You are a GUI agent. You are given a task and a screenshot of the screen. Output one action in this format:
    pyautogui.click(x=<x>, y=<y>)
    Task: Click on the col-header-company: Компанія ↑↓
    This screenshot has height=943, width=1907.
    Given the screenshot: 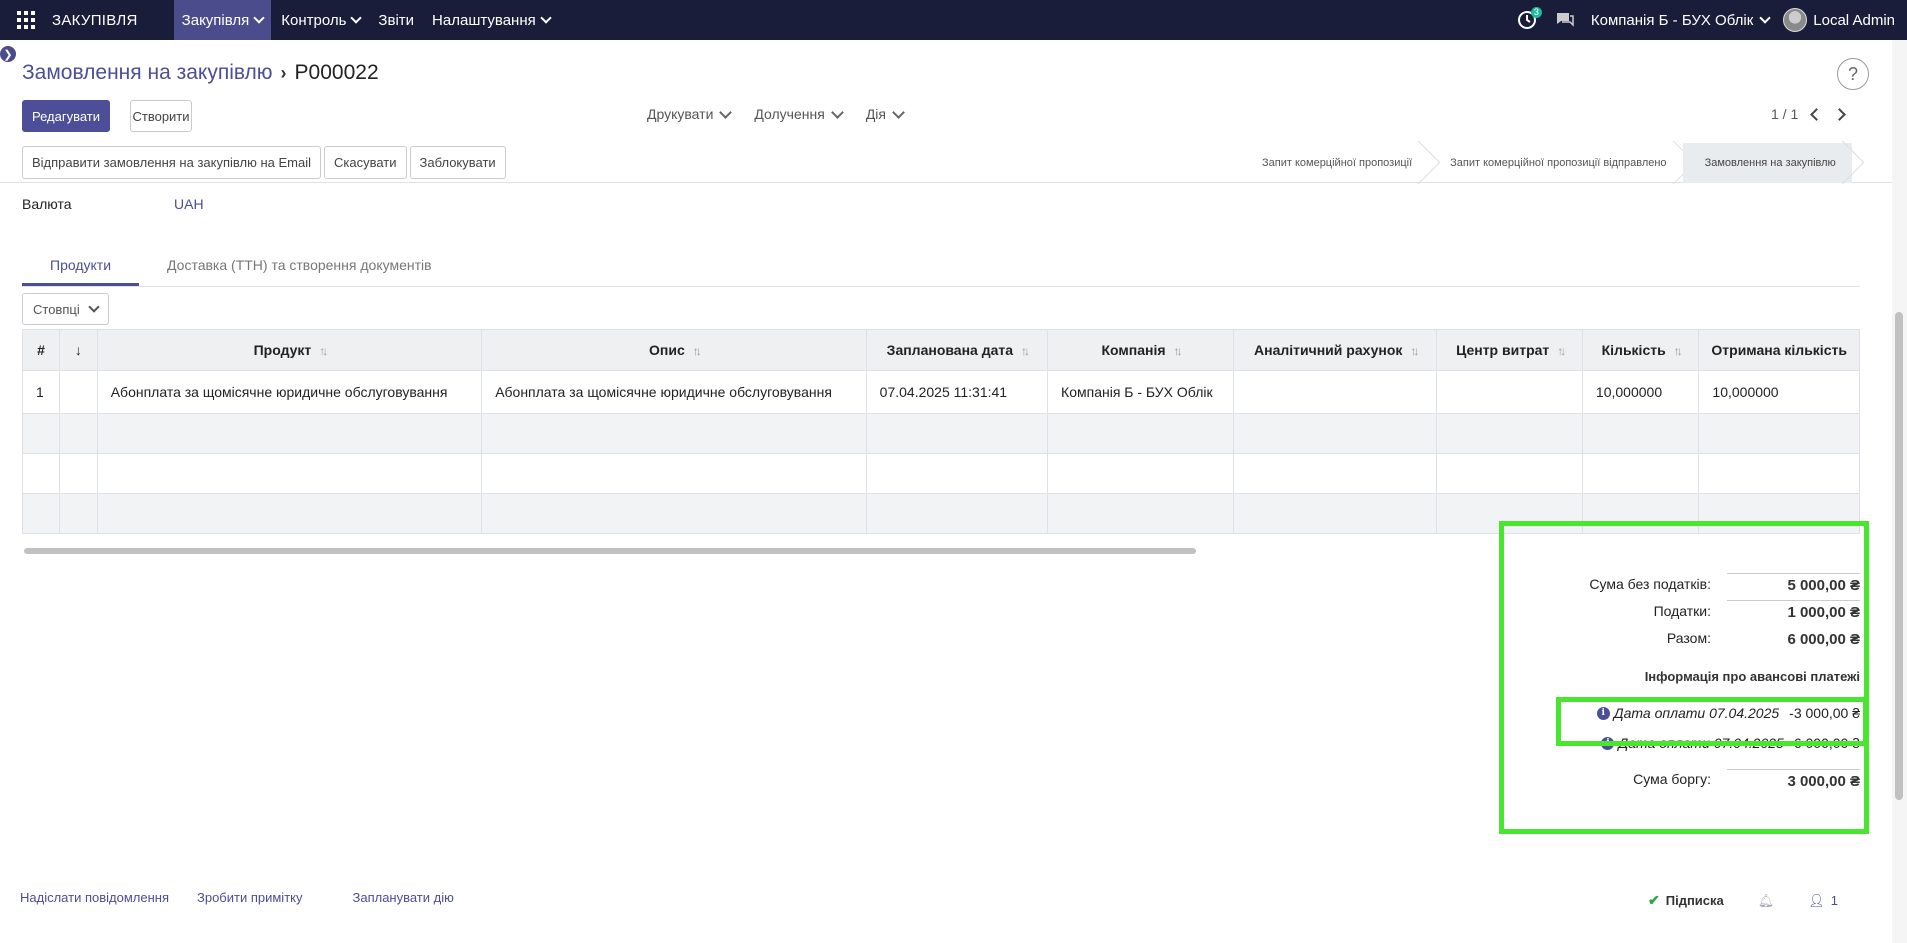 What is the action you would take?
    pyautogui.click(x=1140, y=350)
    